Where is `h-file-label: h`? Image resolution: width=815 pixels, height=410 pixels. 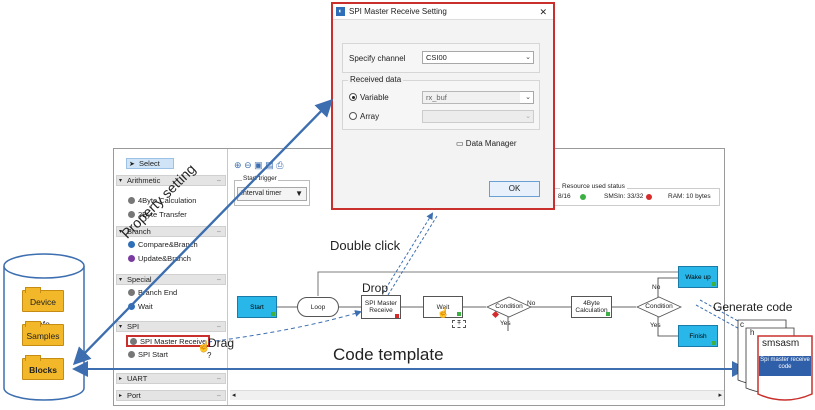
h-file-label: h is located at coordinates (752, 332).